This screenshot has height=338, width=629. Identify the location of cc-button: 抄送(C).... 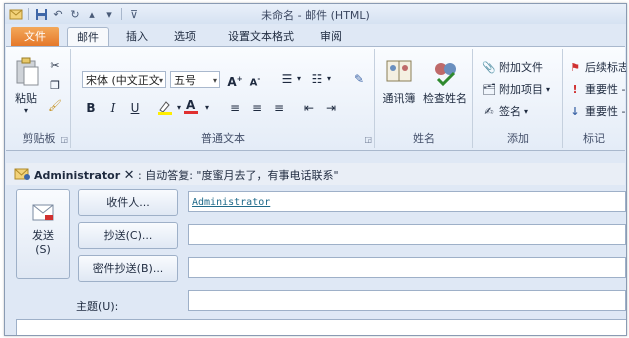
(128, 235).